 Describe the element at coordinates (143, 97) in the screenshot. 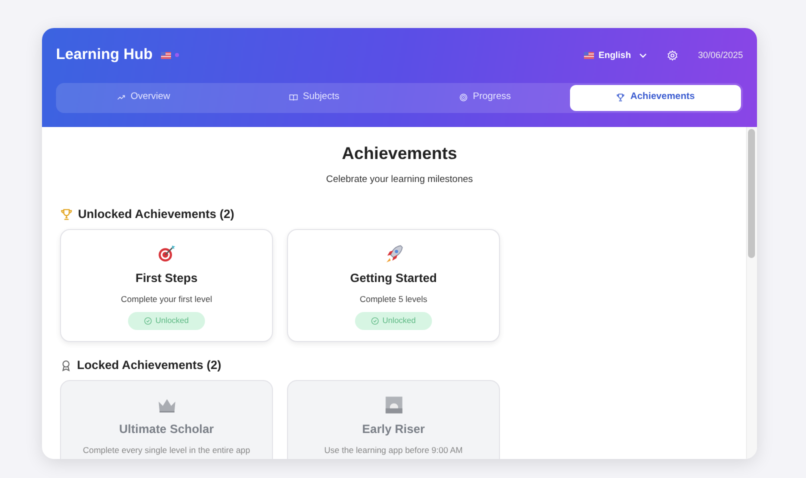

I see `tab: Overview` at that location.